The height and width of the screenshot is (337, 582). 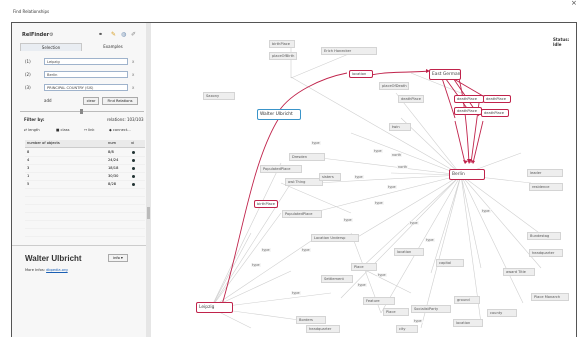 What do you see at coordinates (397, 155) in the screenshot?
I see `edge-label: north` at bounding box center [397, 155].